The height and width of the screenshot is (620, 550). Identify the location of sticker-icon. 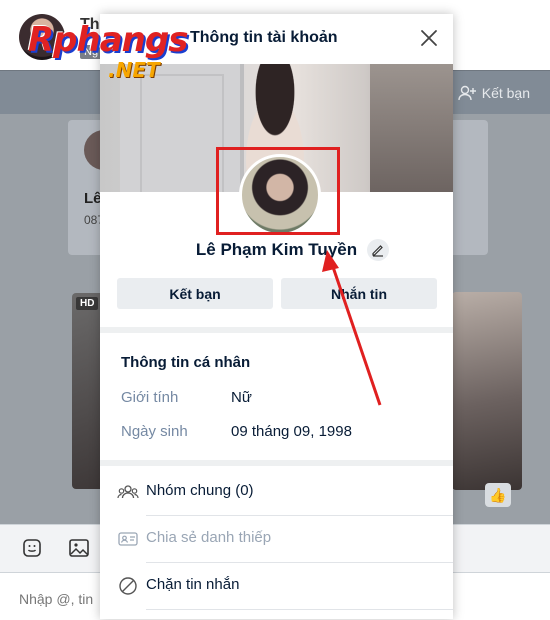
(32, 550).